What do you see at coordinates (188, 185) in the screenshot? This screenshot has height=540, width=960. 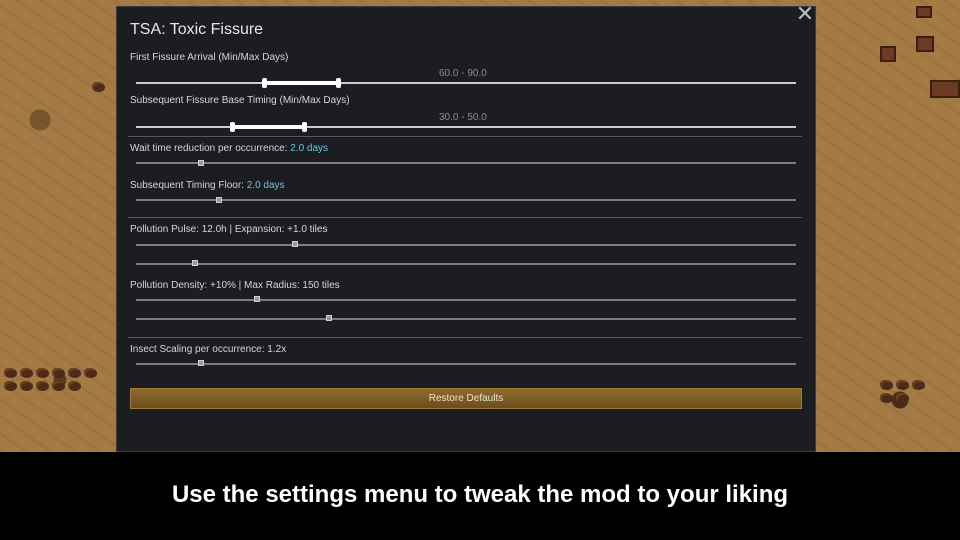 I see `timing-floor-label-text: Subsequent Timing Floor:` at bounding box center [188, 185].